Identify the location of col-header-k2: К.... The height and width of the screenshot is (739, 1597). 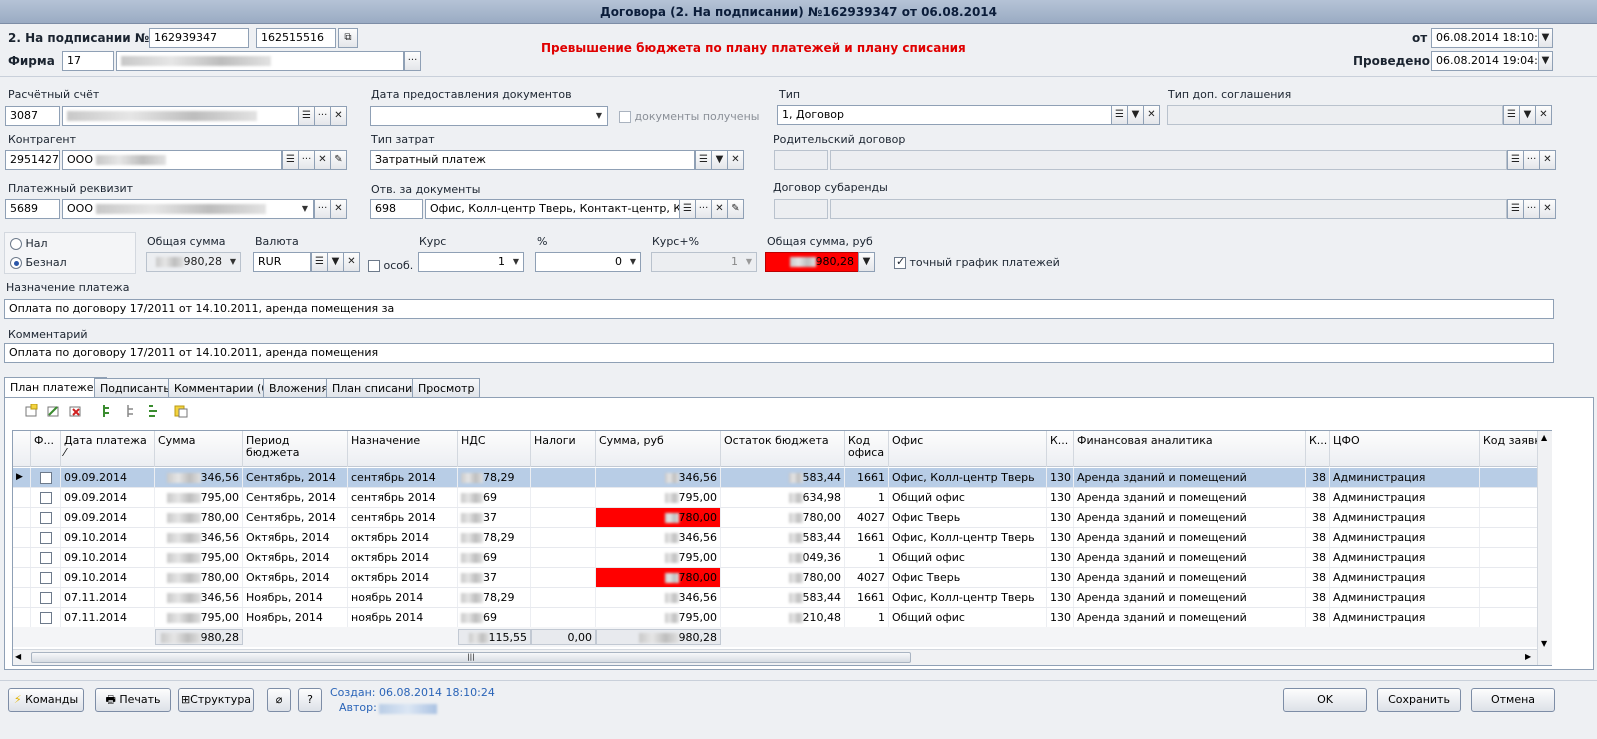
(1318, 449).